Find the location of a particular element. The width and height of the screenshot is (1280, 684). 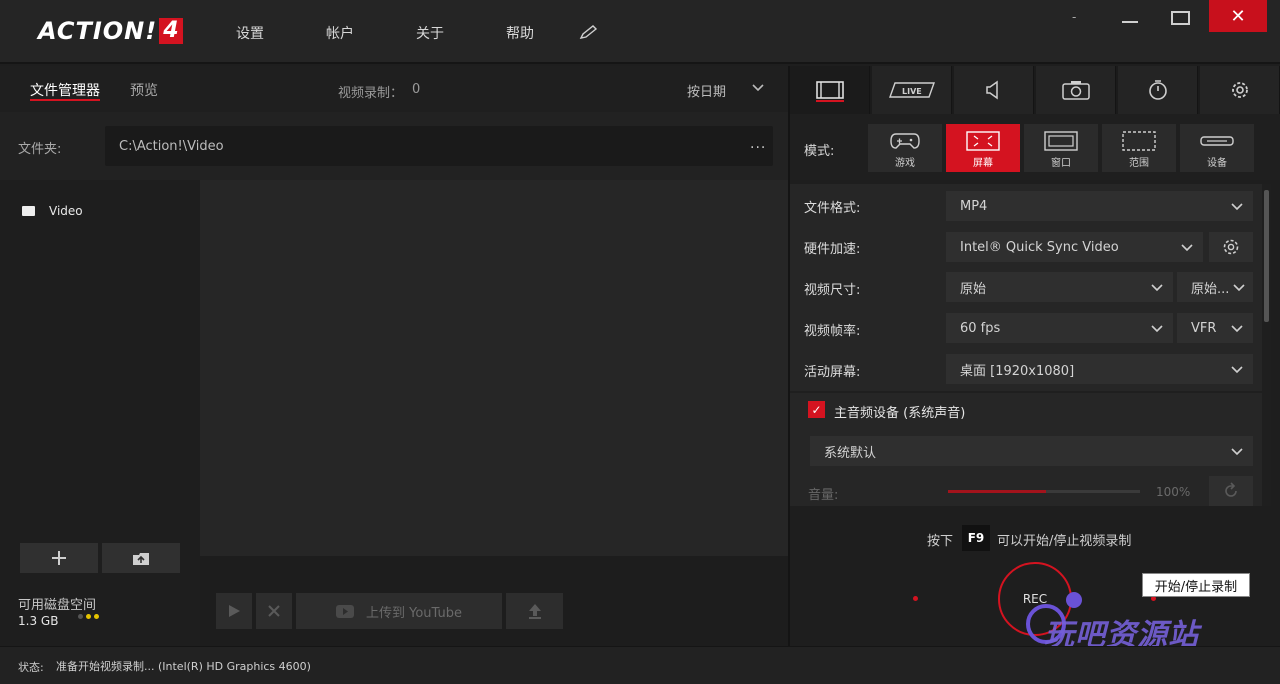

reset-icon is located at coordinates (1231, 489).